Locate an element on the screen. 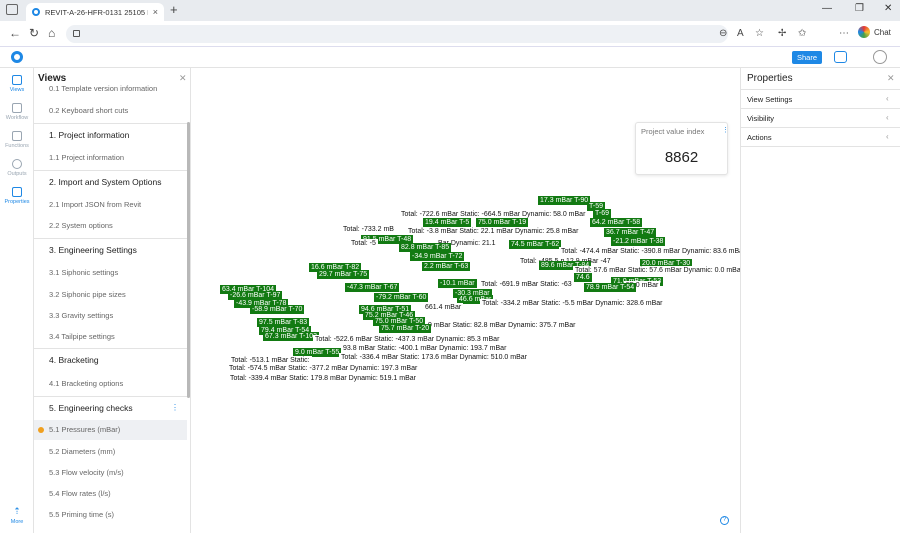 This screenshot has width=900, height=533. tab-actions-icon is located at coordinates (12, 9).